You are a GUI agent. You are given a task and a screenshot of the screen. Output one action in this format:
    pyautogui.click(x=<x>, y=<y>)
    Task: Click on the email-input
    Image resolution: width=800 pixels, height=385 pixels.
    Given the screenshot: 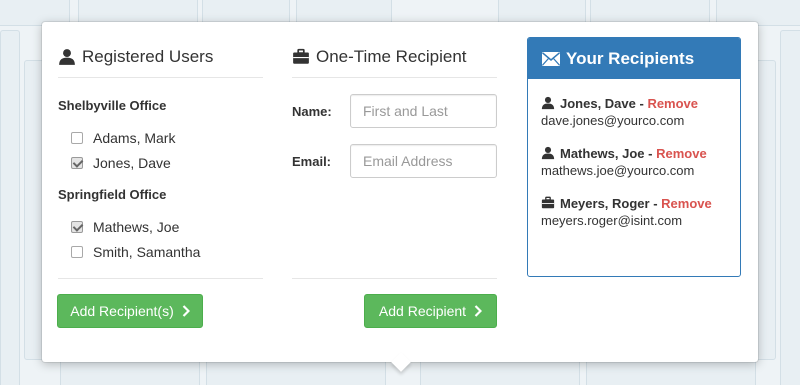 What is the action you would take?
    pyautogui.click(x=423, y=161)
    